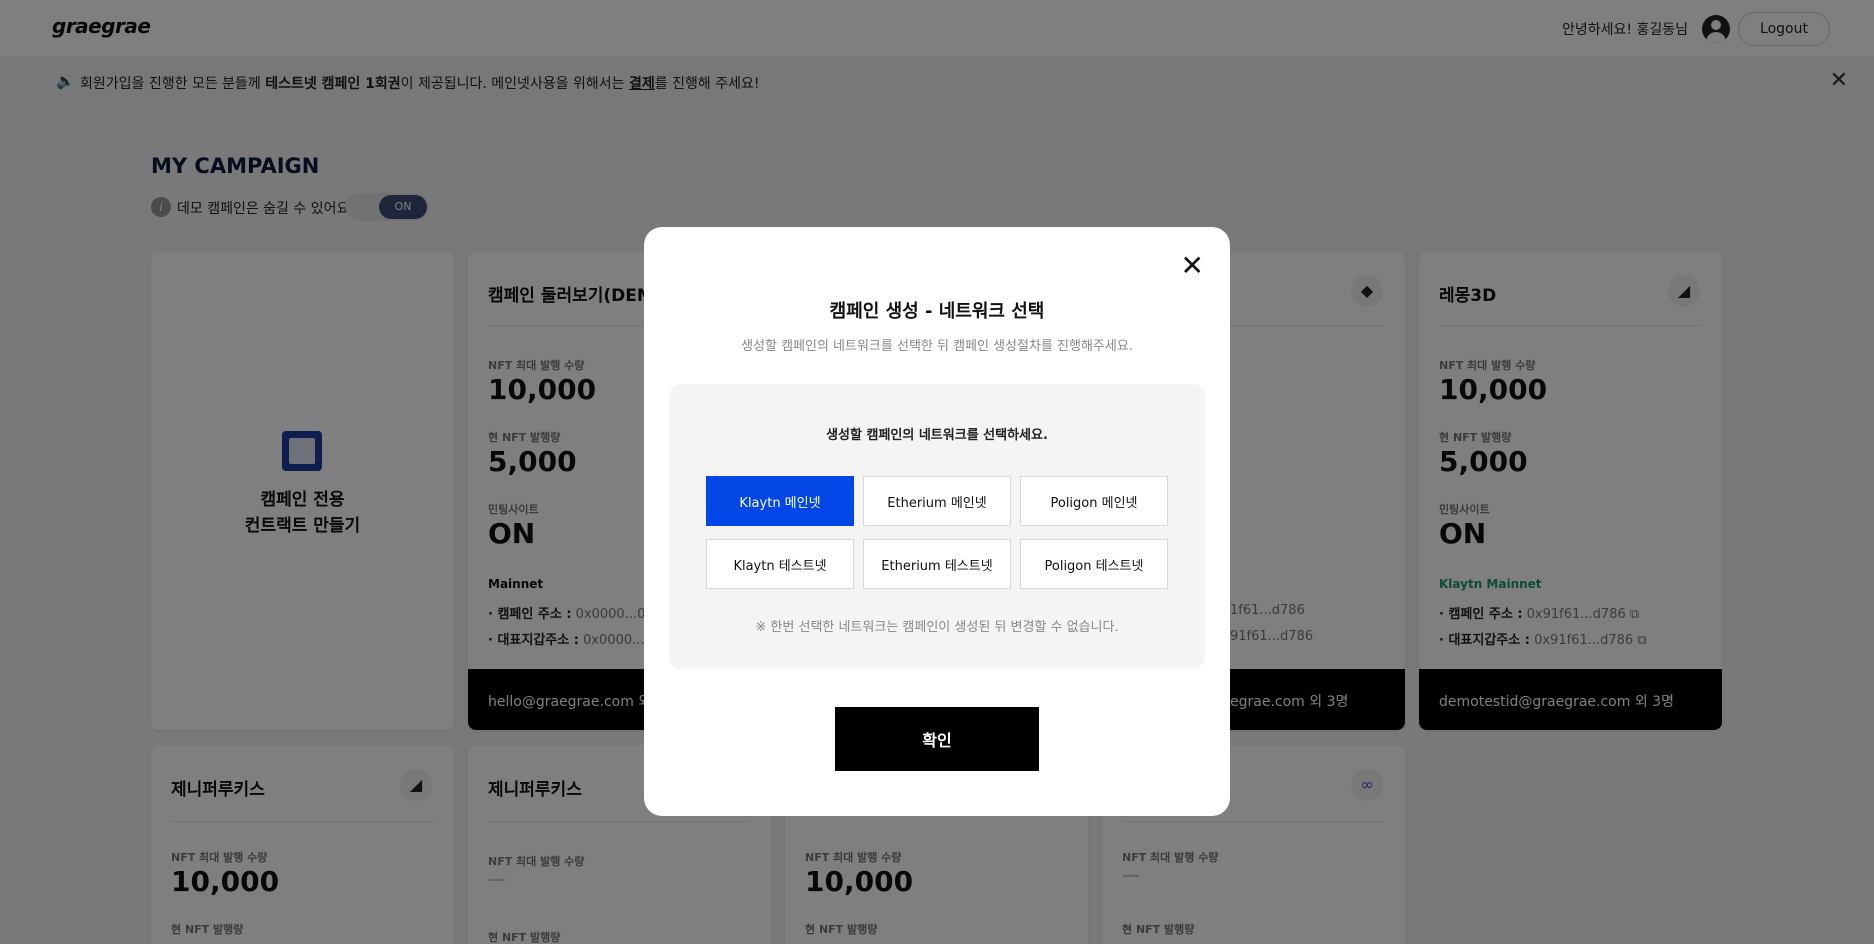 Image resolution: width=1874 pixels, height=944 pixels. I want to click on network-option-etherium-testnet: Etherium 테스트넷, so click(937, 564).